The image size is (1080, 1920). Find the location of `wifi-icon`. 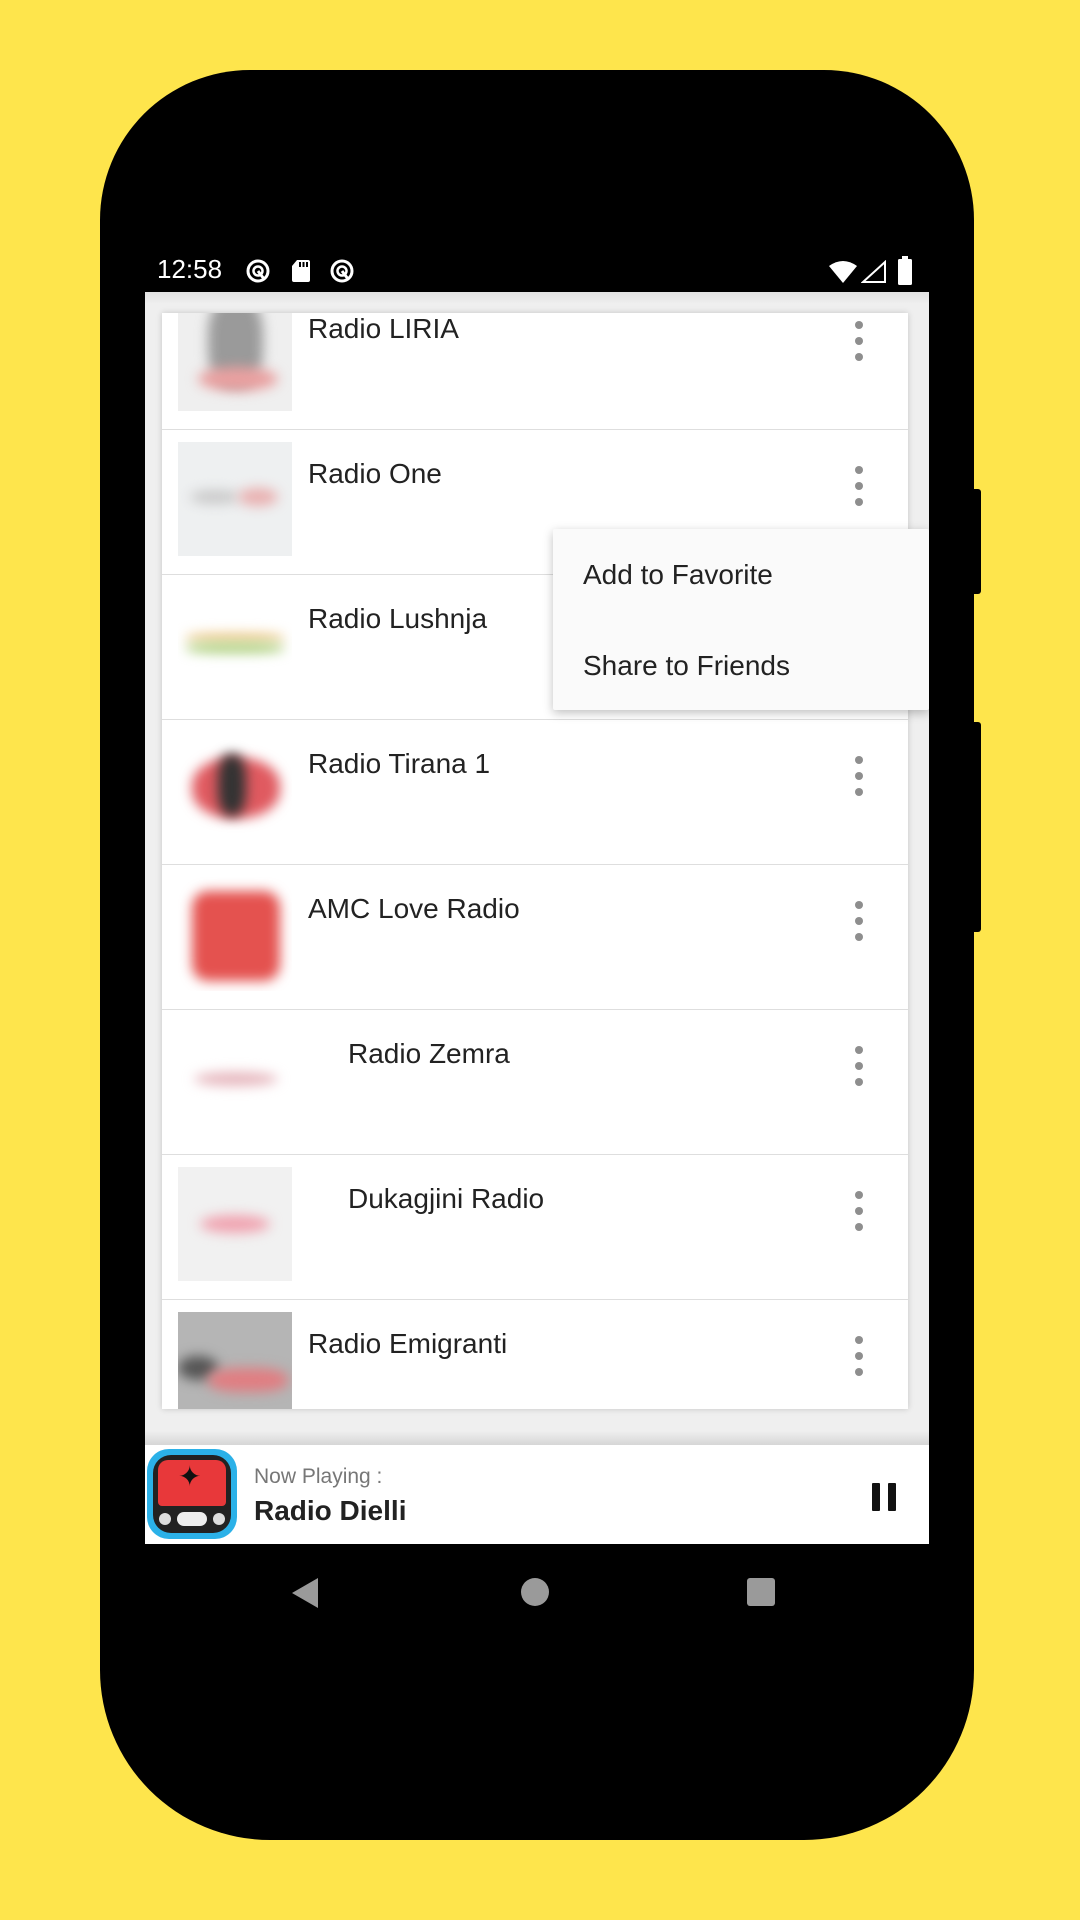

wifi-icon is located at coordinates (843, 272).